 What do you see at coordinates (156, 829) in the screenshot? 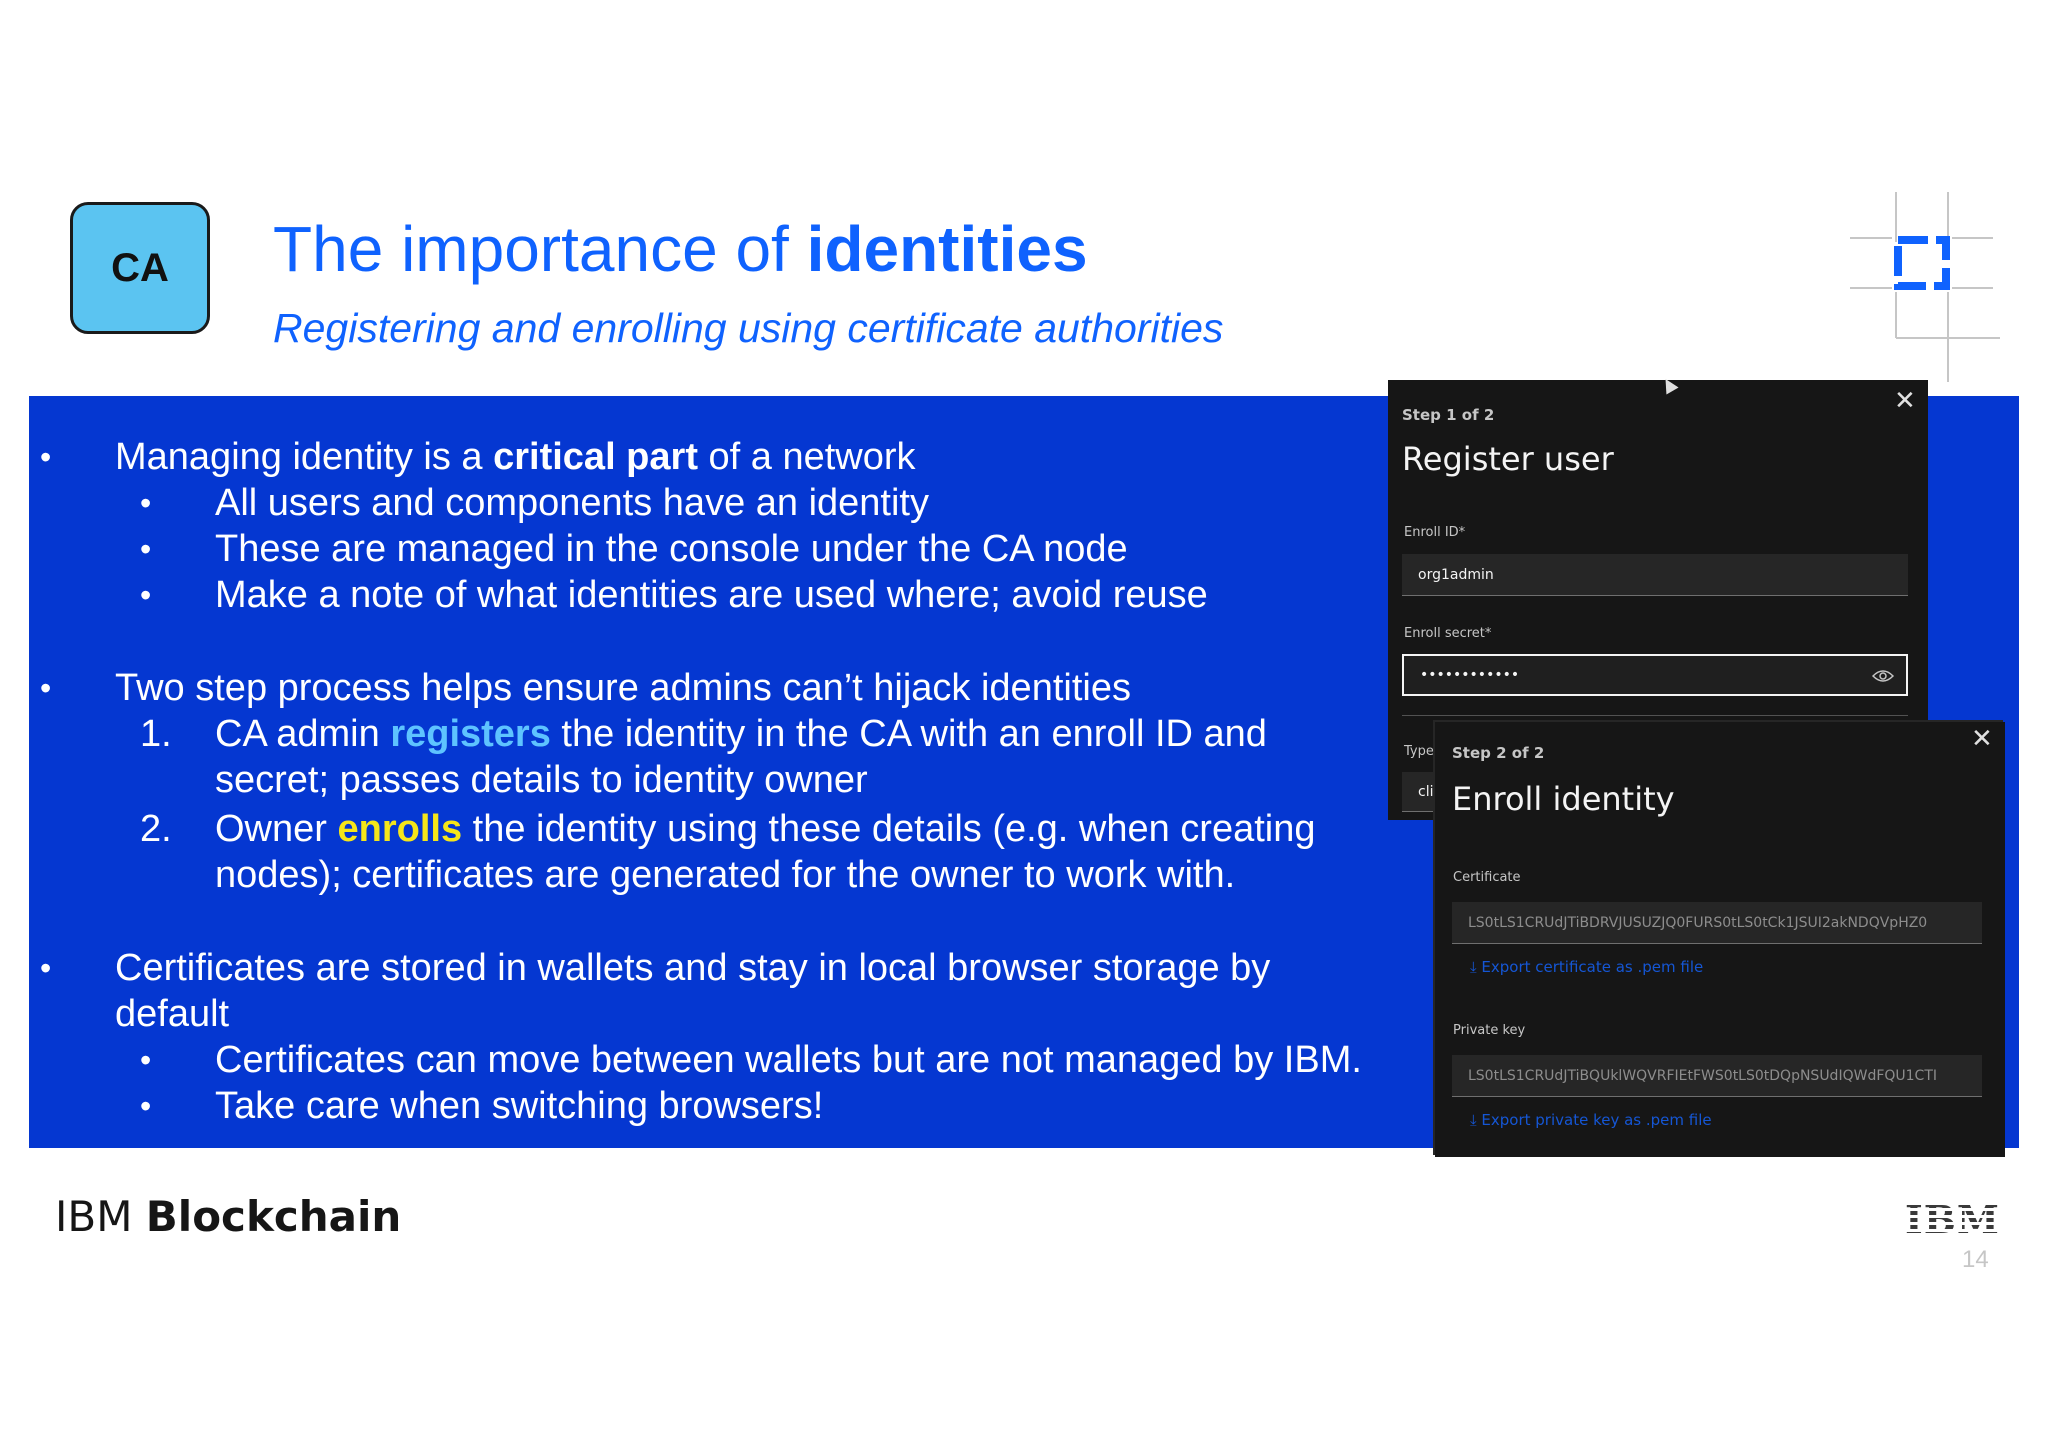
I see `numbered-item-2-number: 2.` at bounding box center [156, 829].